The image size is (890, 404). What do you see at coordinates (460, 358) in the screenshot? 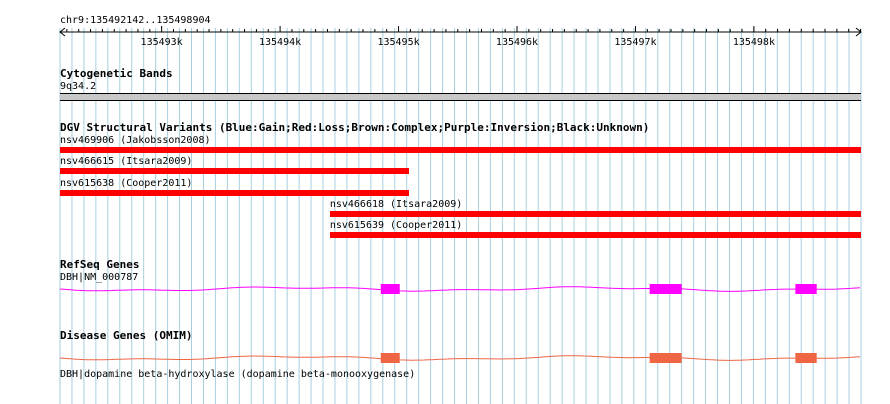
I see `intron-line` at bounding box center [460, 358].